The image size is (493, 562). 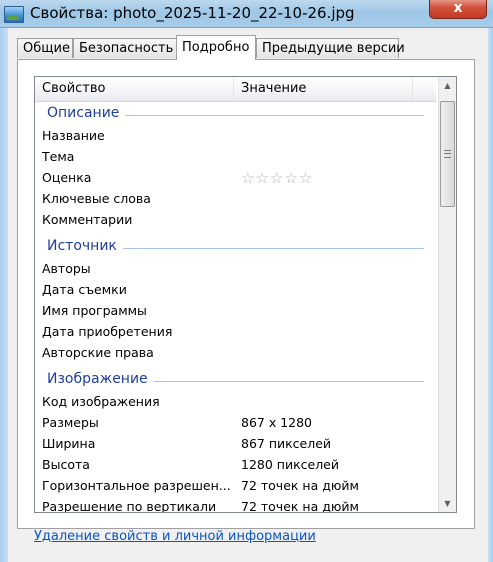 I want to click on property-row: Оценка ☆☆☆☆☆, so click(x=235, y=178).